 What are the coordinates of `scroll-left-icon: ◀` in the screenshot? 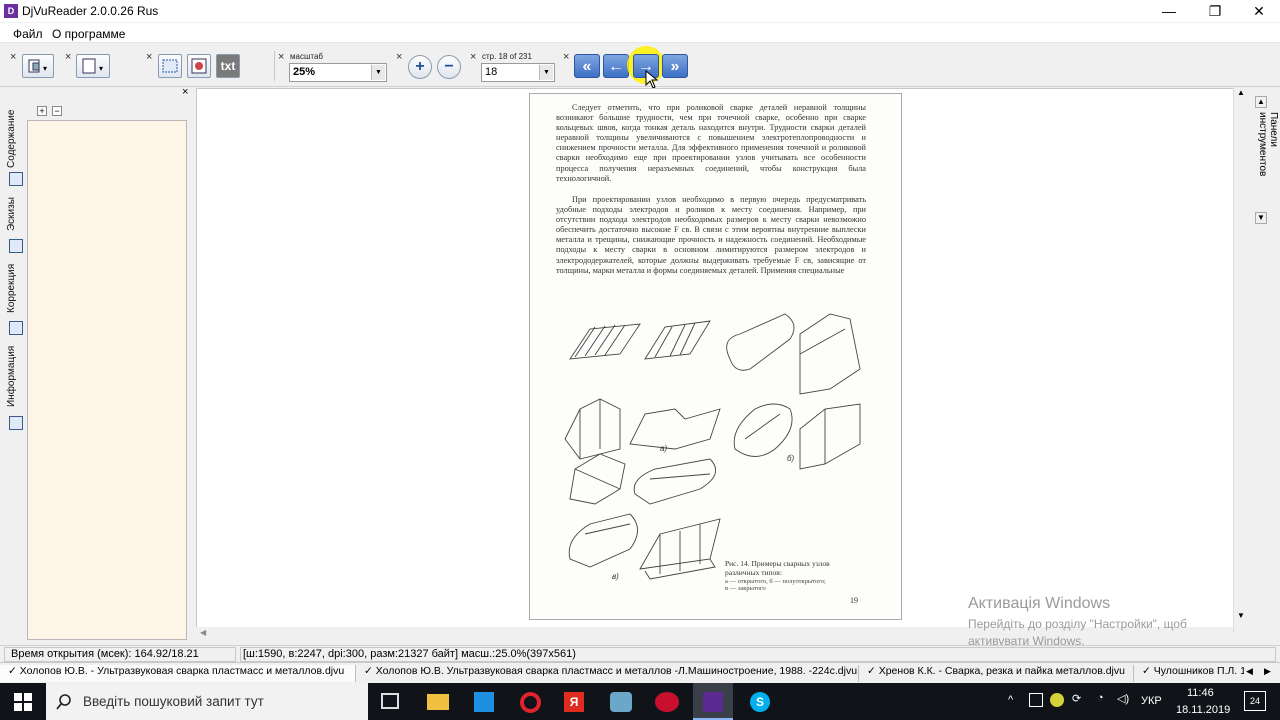 It's located at (203, 632).